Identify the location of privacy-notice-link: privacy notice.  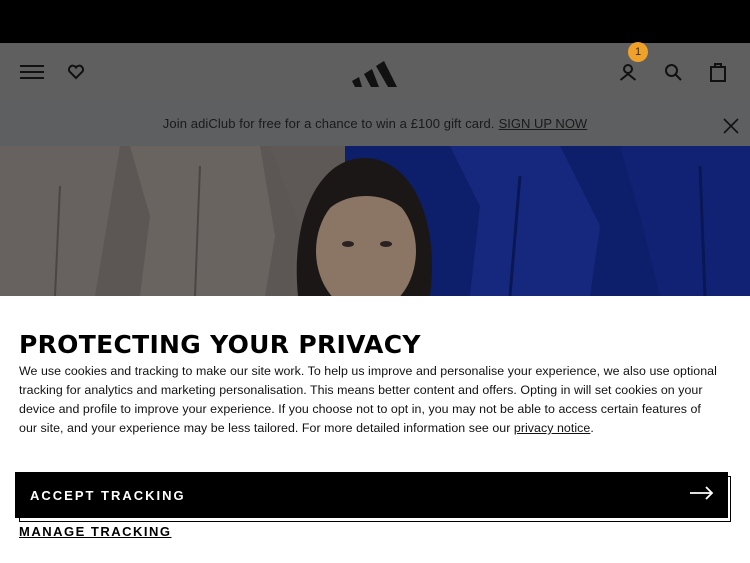
(552, 428).